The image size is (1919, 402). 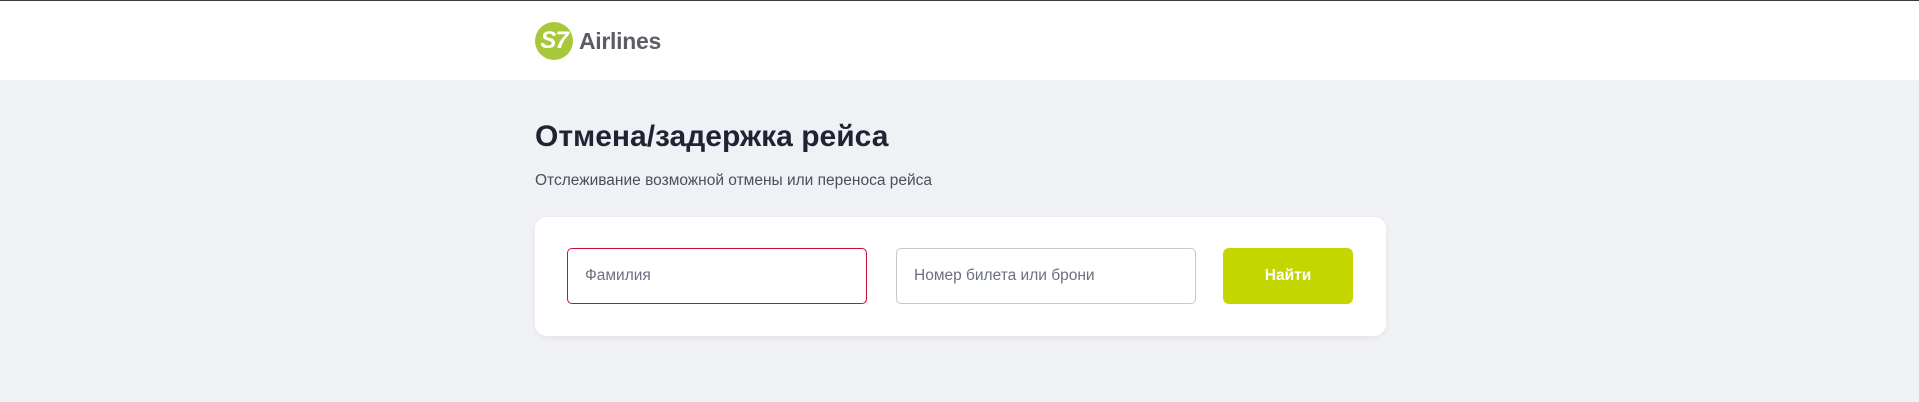 I want to click on s7-logo-icon: S7, so click(x=554, y=41).